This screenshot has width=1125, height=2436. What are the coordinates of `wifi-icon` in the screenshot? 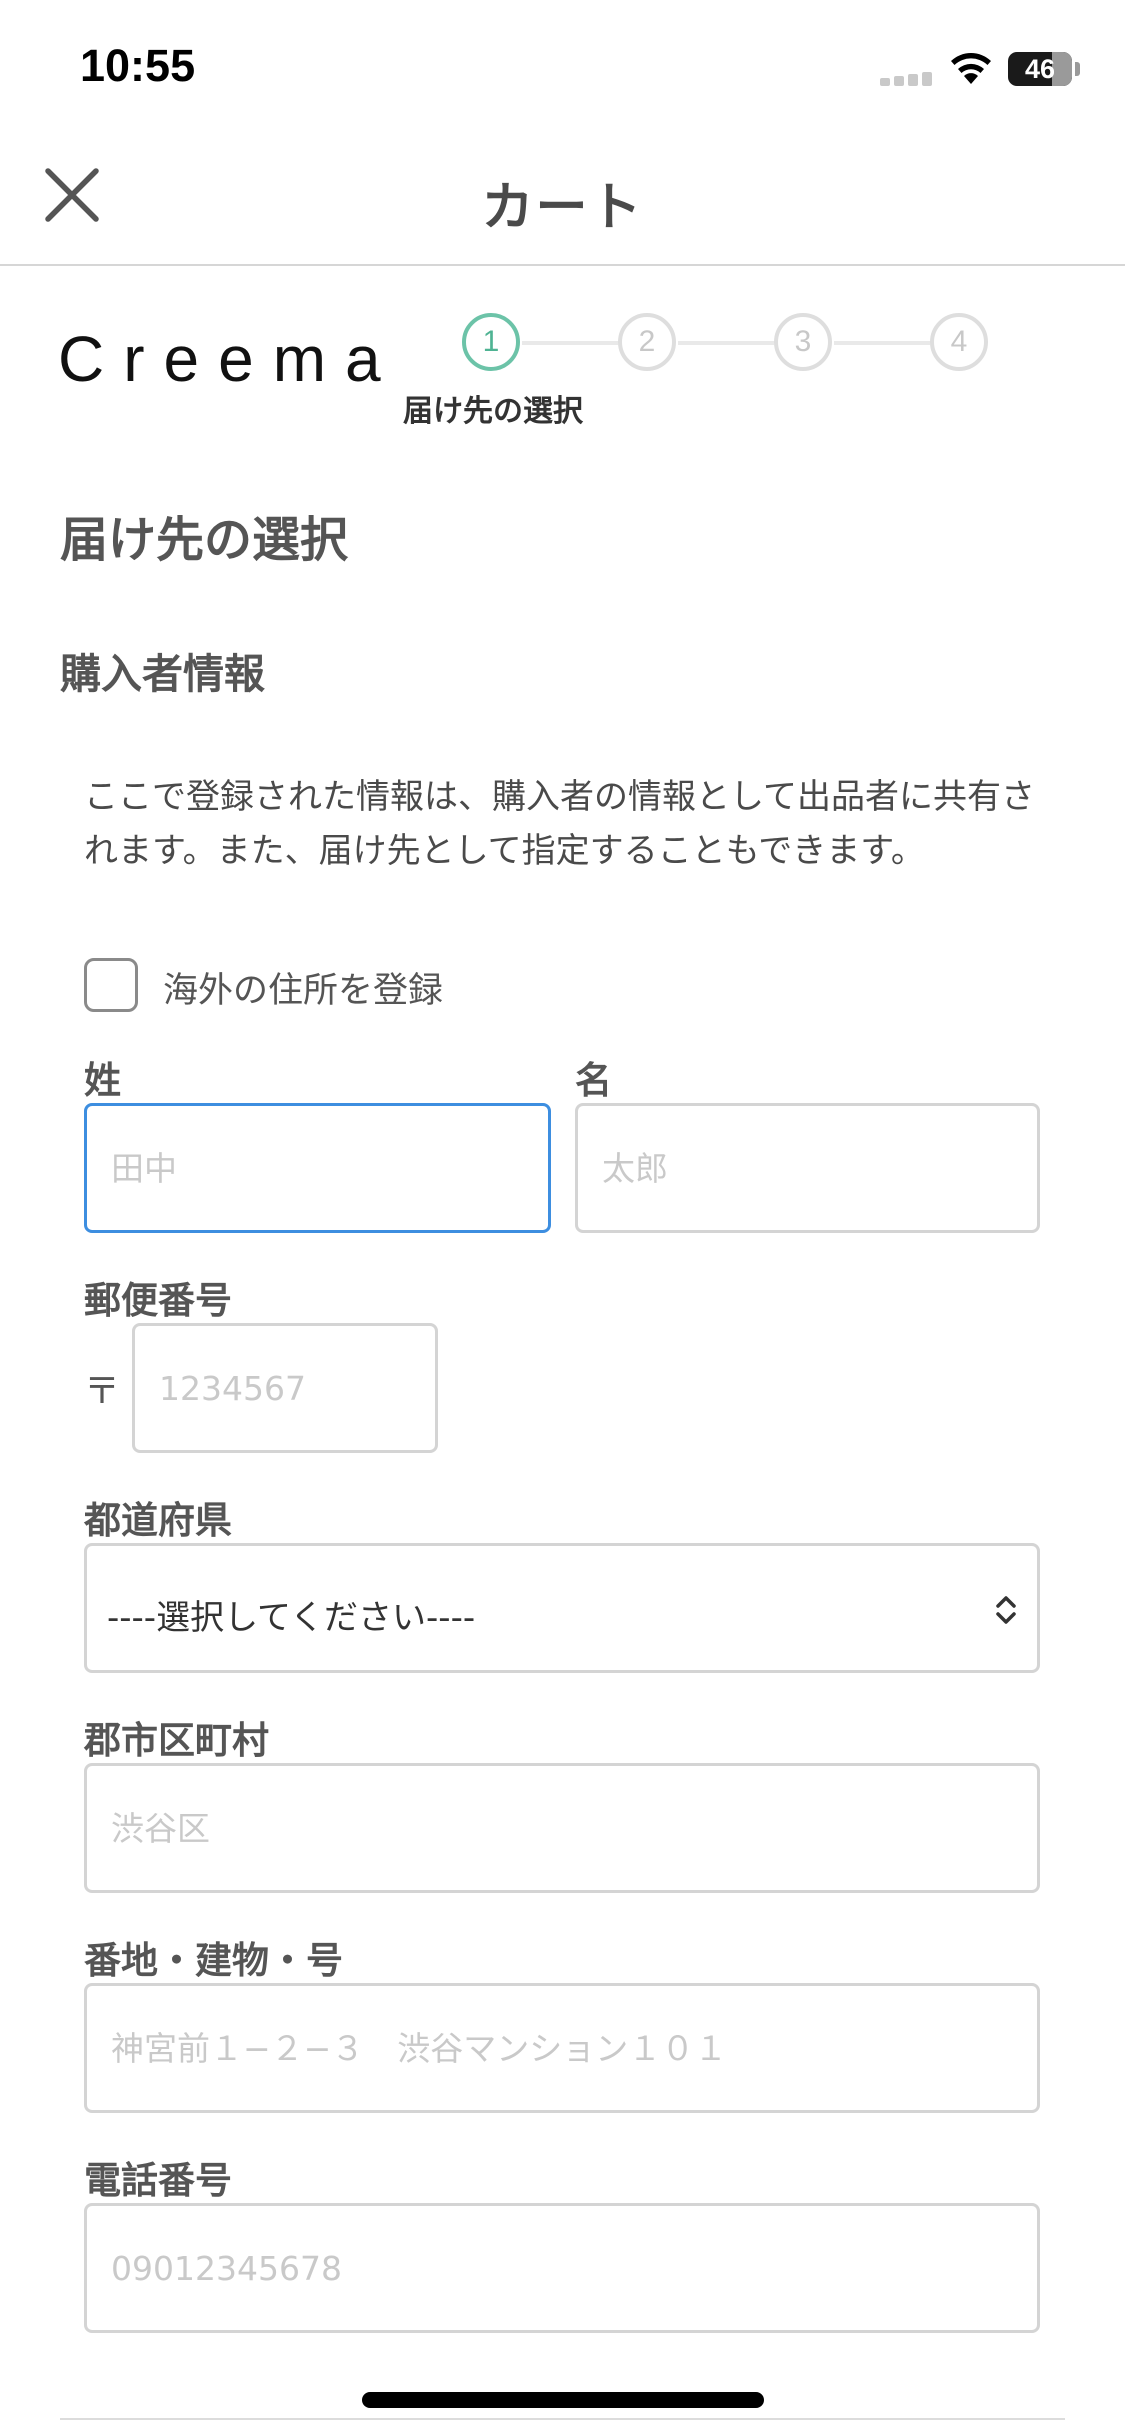 It's located at (971, 68).